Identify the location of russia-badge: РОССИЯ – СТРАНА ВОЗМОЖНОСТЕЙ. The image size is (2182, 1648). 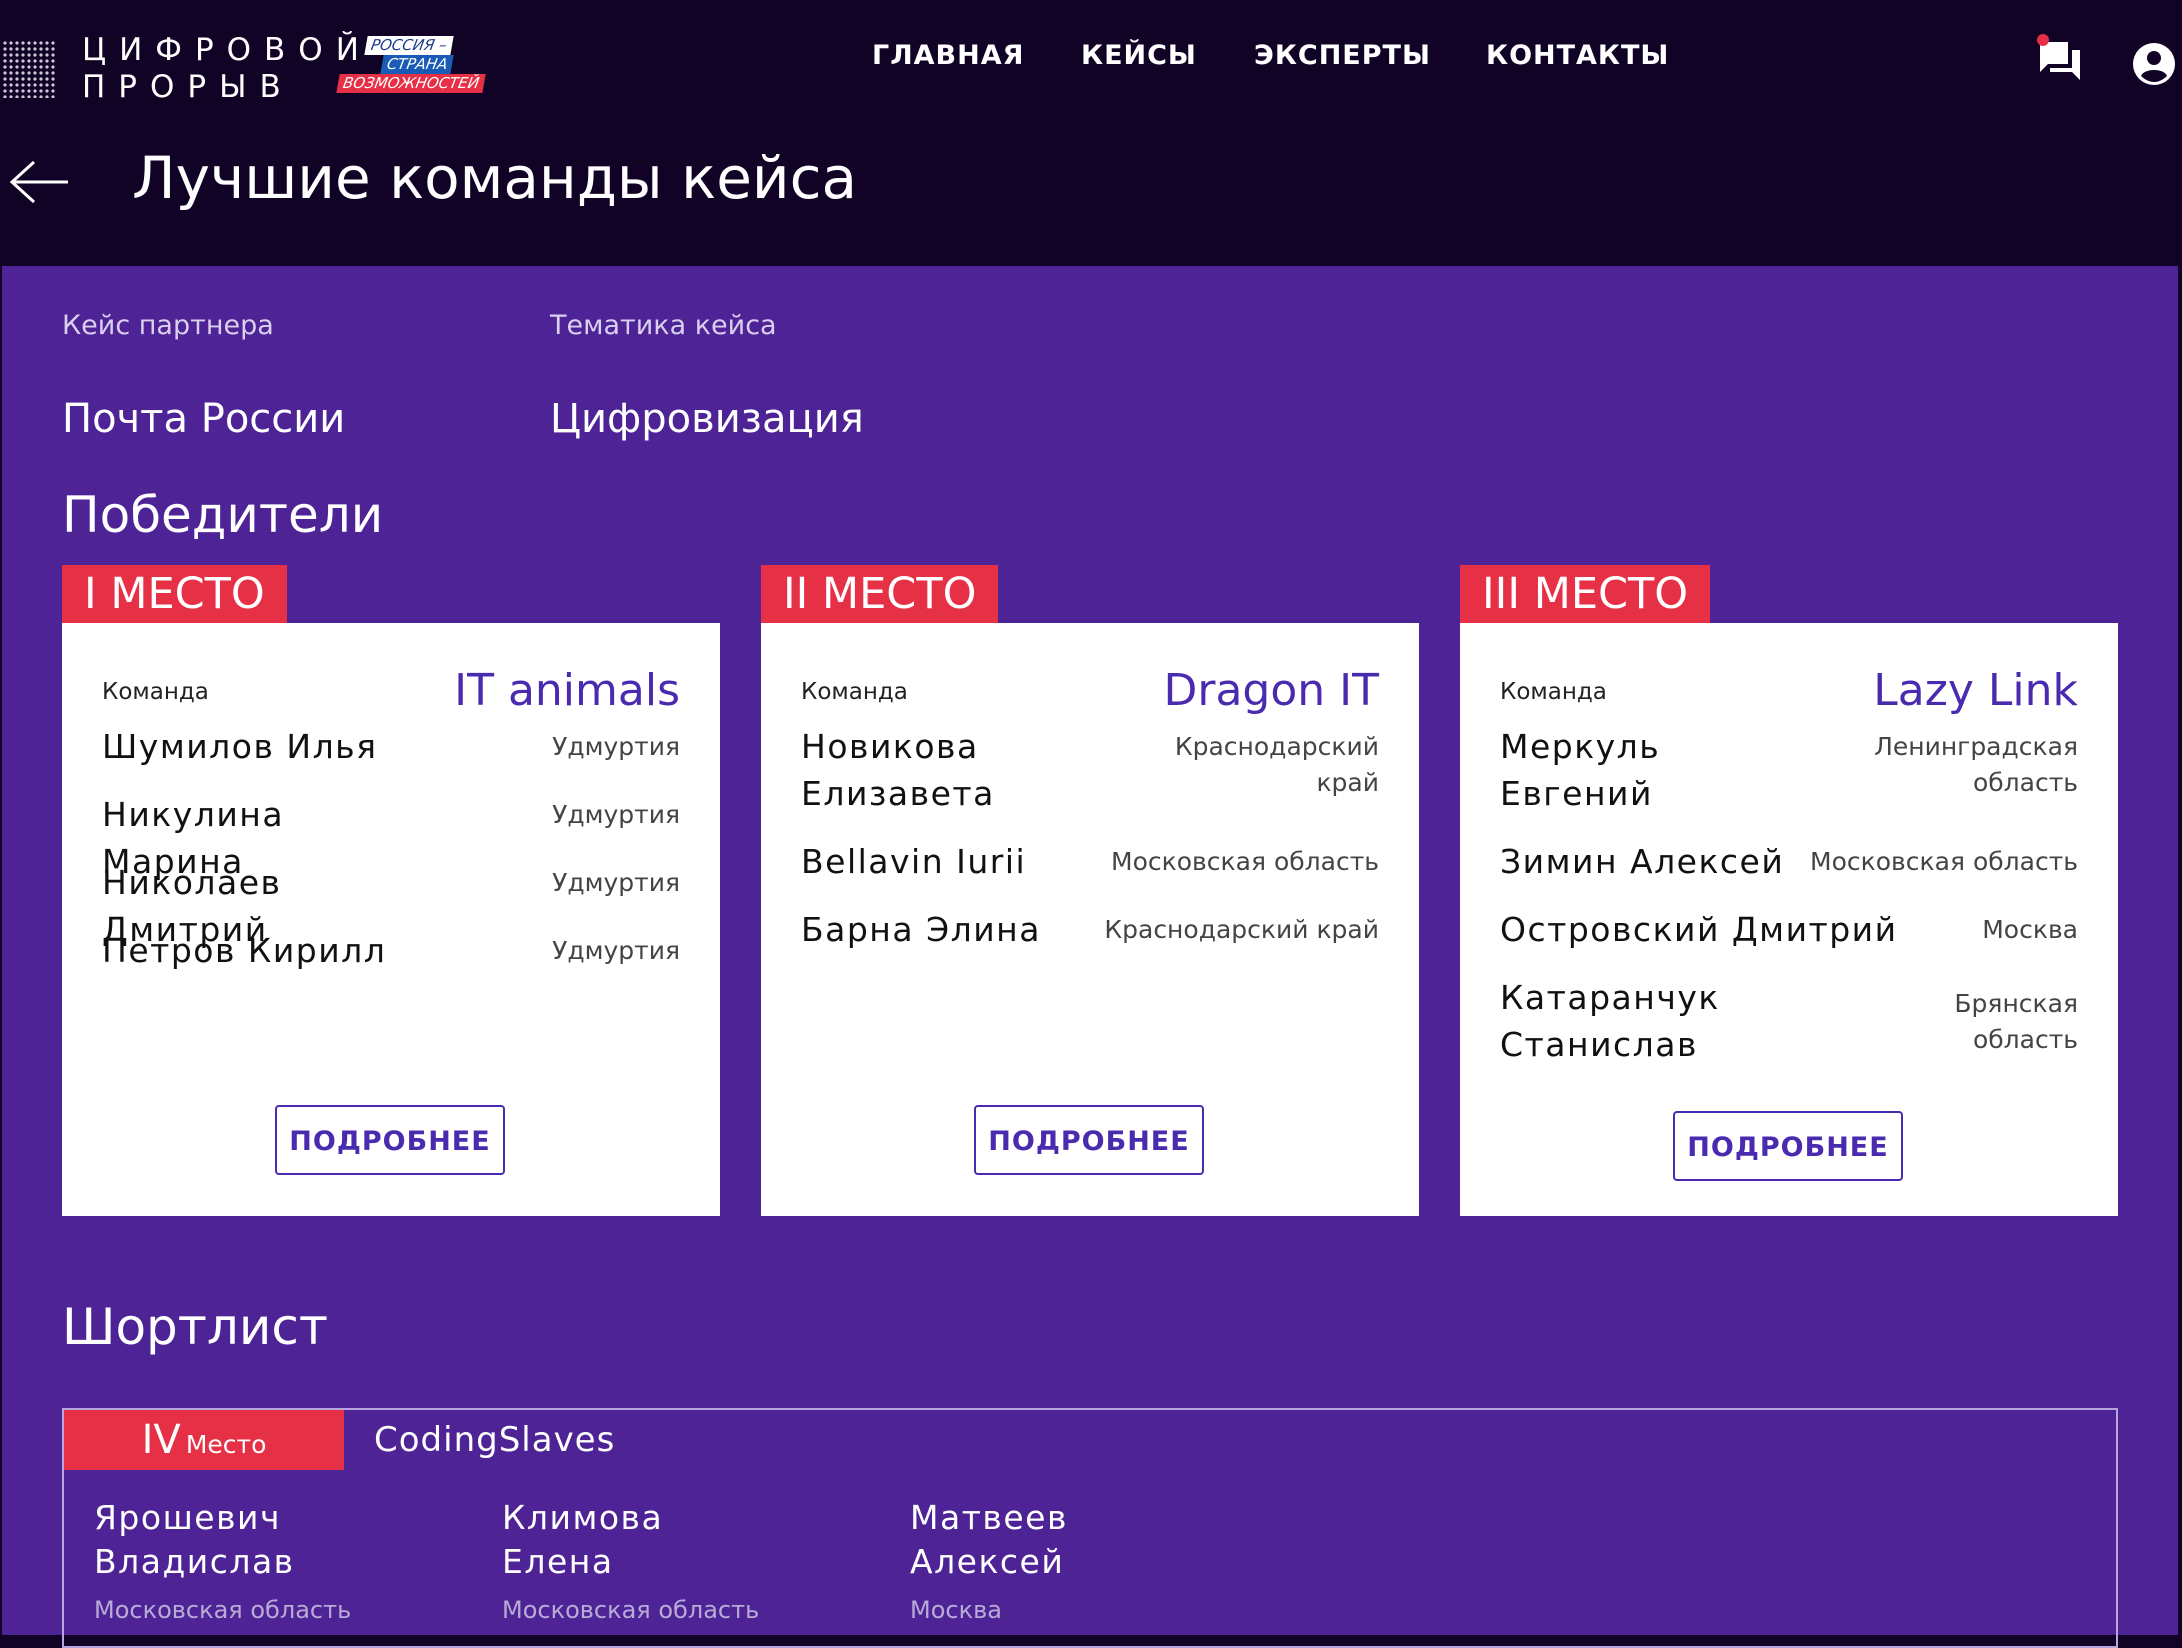
(413, 65).